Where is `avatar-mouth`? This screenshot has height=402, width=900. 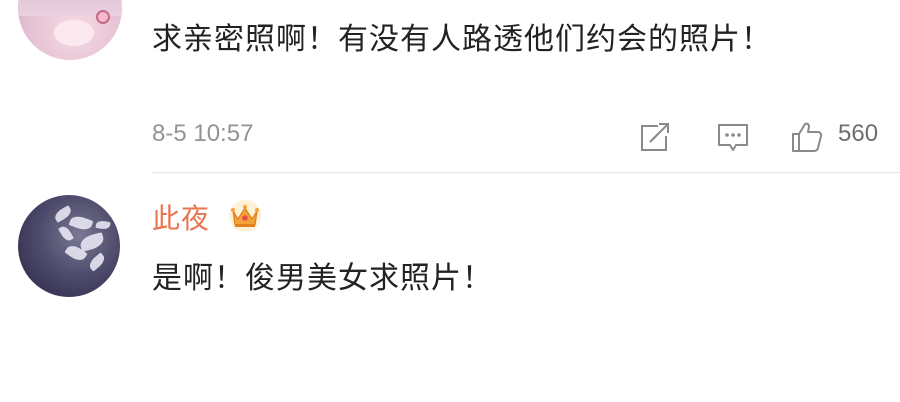 avatar-mouth is located at coordinates (103, 17).